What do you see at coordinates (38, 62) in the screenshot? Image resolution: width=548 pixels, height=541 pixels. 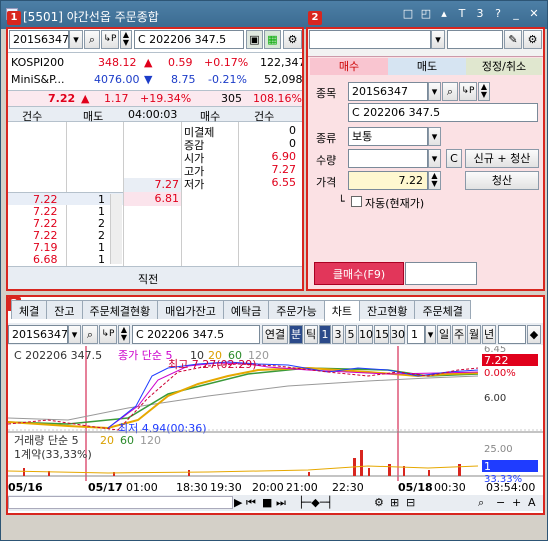 I see `market-name: KOSPI200` at bounding box center [38, 62].